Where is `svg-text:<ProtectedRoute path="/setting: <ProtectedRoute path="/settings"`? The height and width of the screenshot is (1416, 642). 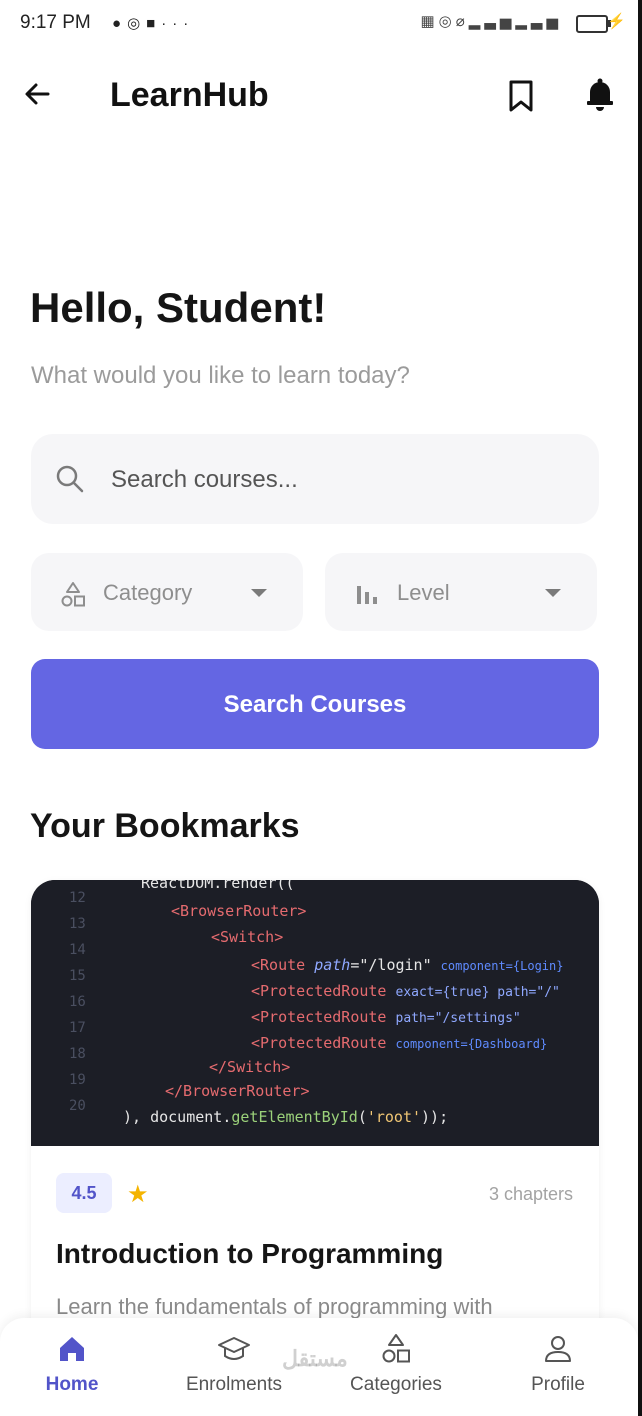
svg-text:<ProtectedRoute path="/setting: <ProtectedRoute path="/settings" is located at coordinates (386, 1017).